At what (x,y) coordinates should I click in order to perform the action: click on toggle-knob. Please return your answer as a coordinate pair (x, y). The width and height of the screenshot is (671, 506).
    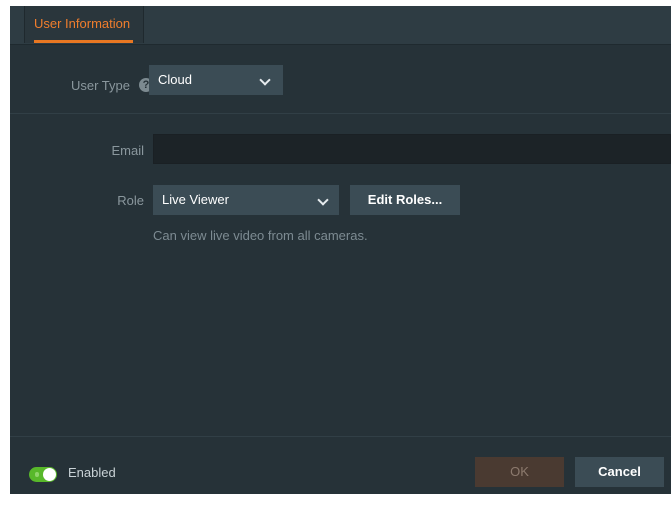
    Looking at the image, I should click on (49, 474).